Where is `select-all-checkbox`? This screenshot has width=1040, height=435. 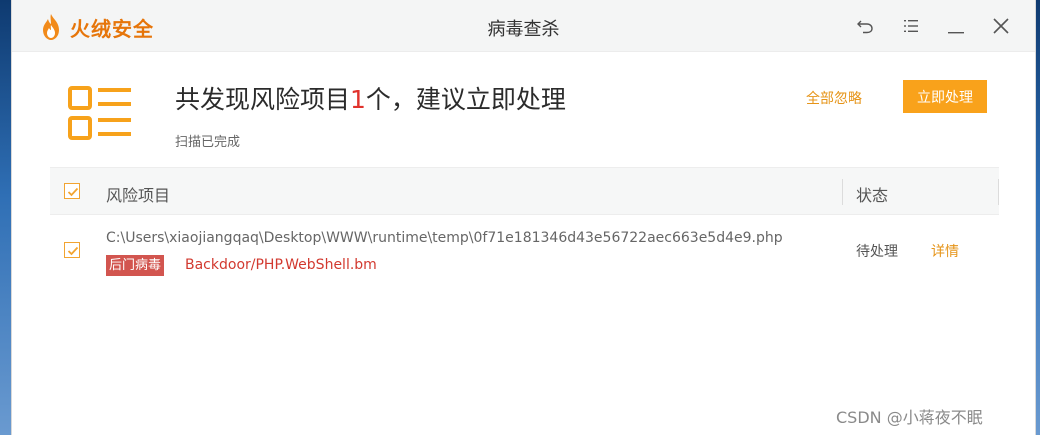 select-all-checkbox is located at coordinates (72, 191).